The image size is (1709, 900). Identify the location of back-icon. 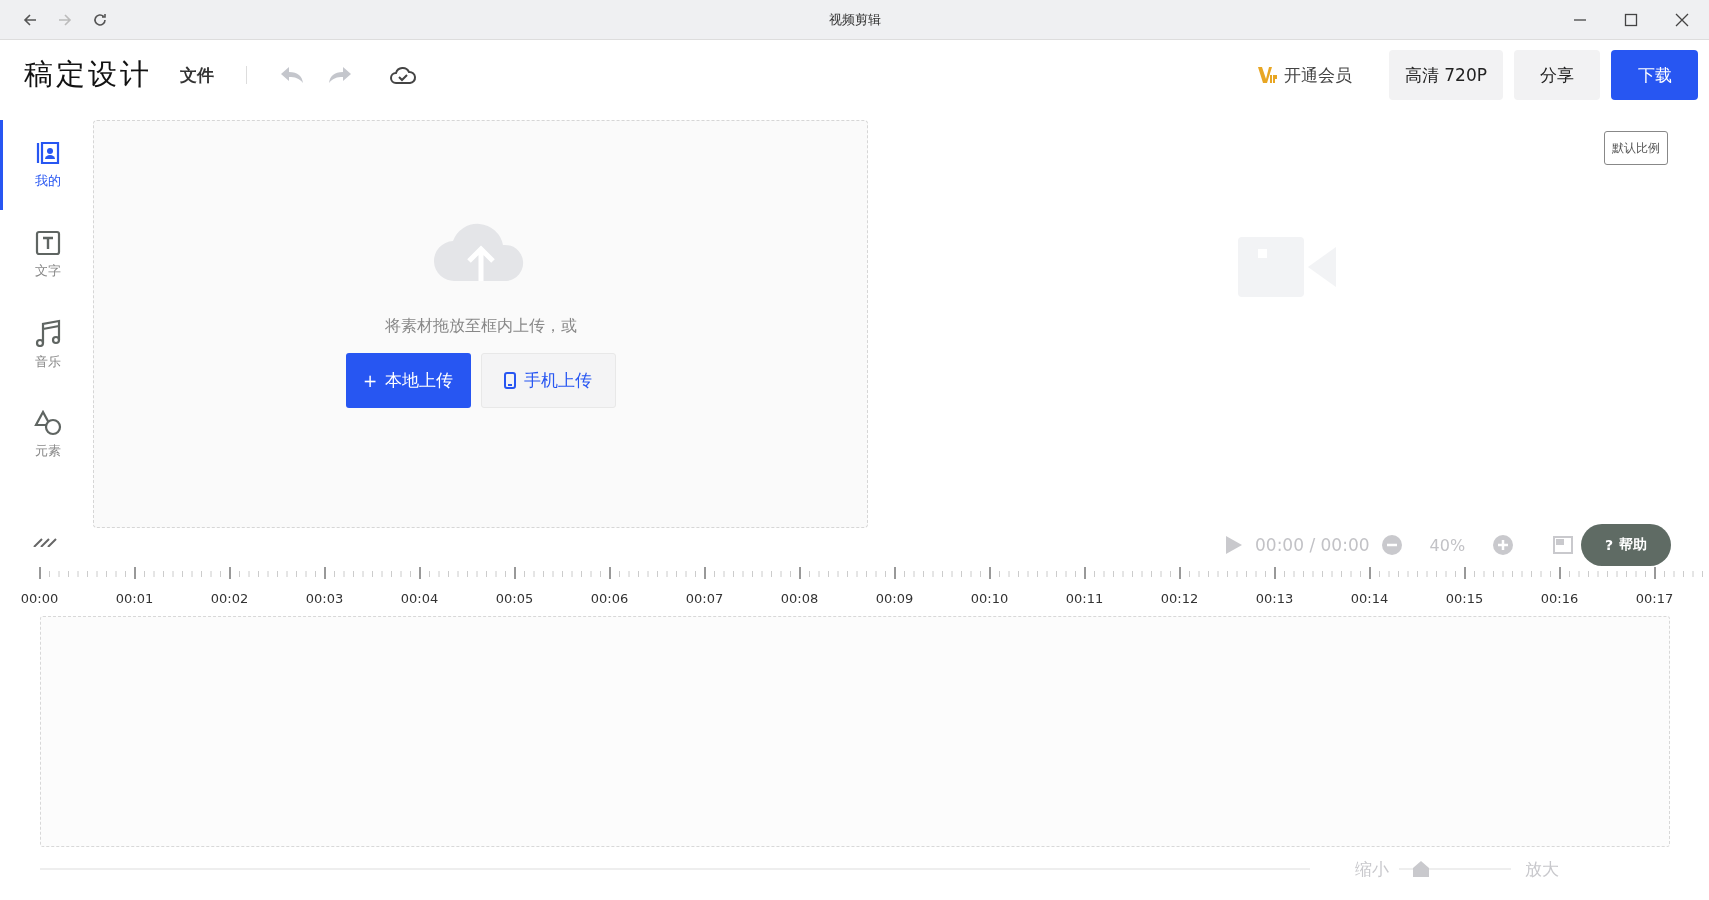
(30, 19).